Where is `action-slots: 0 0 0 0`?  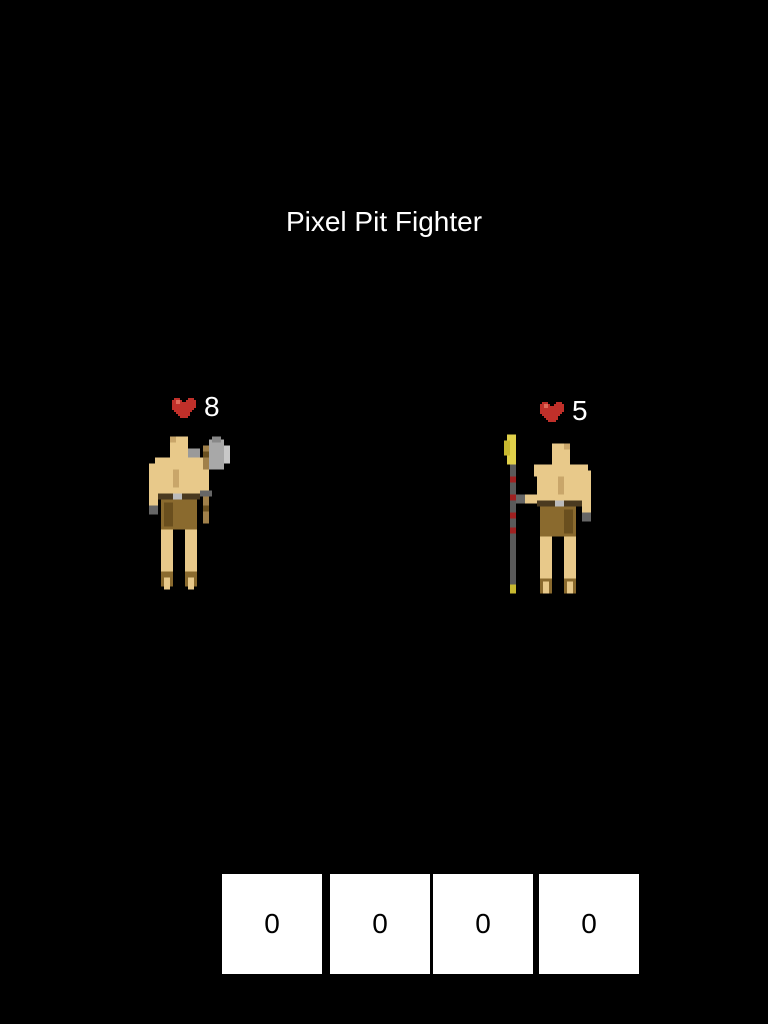
action-slots: 0 0 0 0 is located at coordinates (384, 924).